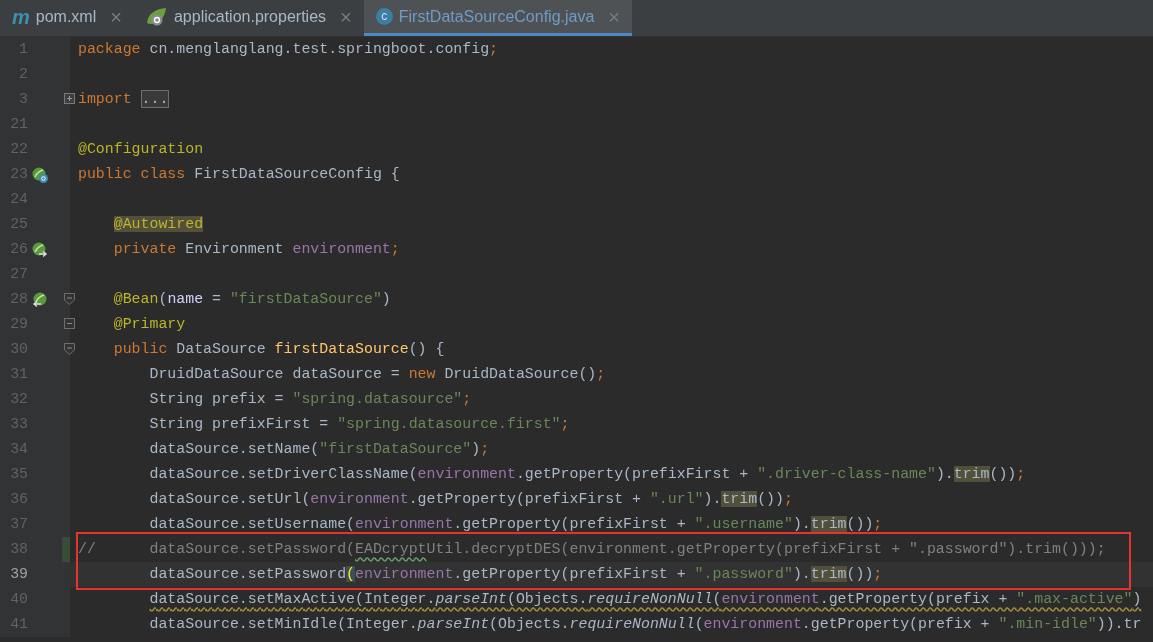 The height and width of the screenshot is (642, 1153). What do you see at coordinates (149, 325) in the screenshot?
I see `code-line: @Primary` at bounding box center [149, 325].